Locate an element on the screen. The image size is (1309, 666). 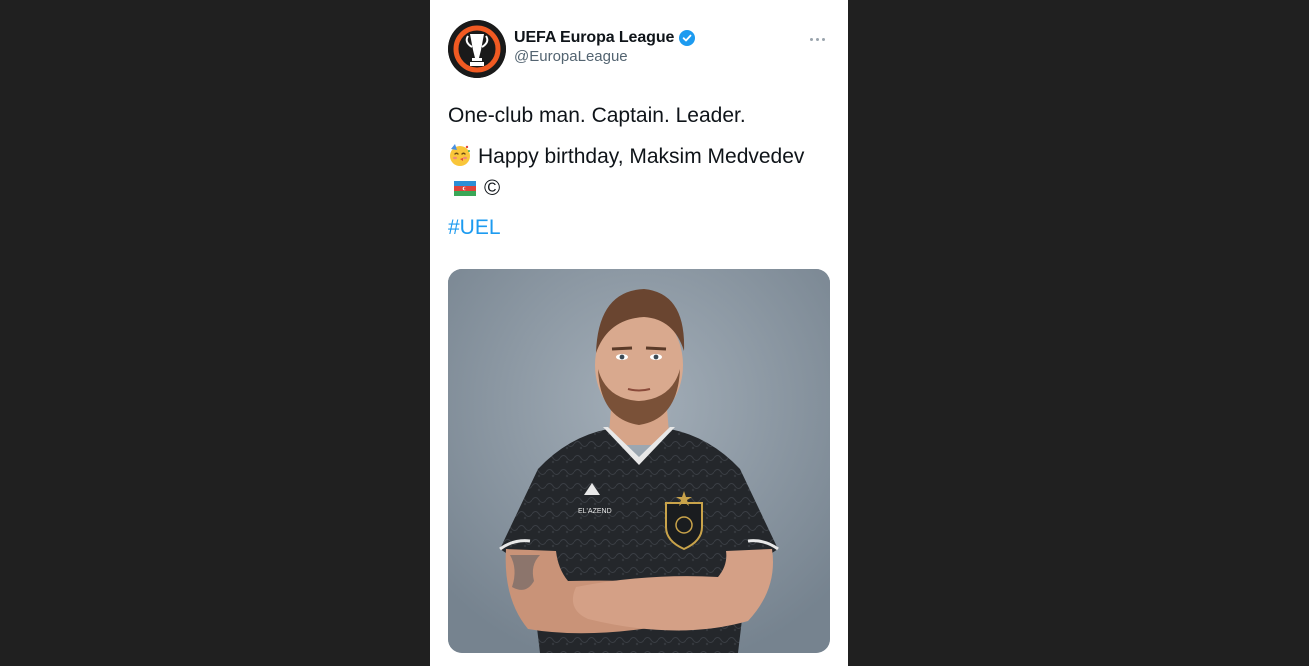
display-name: UEFA Europa League is located at coordinates (594, 38).